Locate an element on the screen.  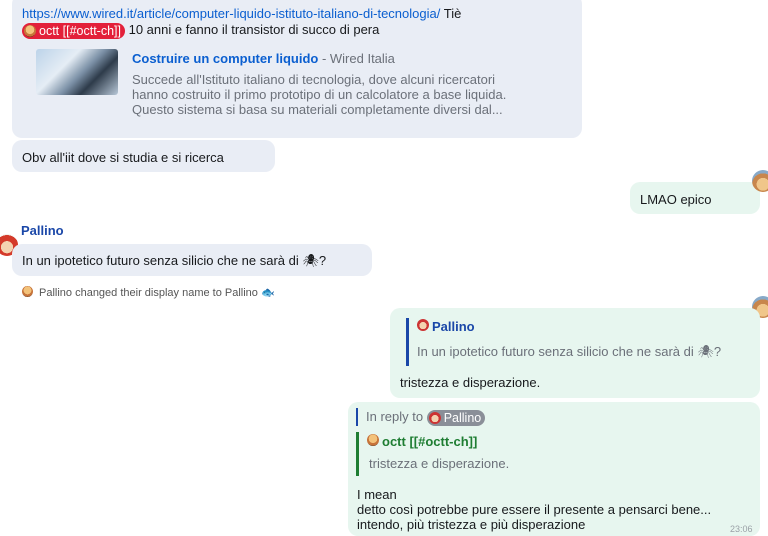
link-preview-site: - Wired Italia is located at coordinates (356, 58).